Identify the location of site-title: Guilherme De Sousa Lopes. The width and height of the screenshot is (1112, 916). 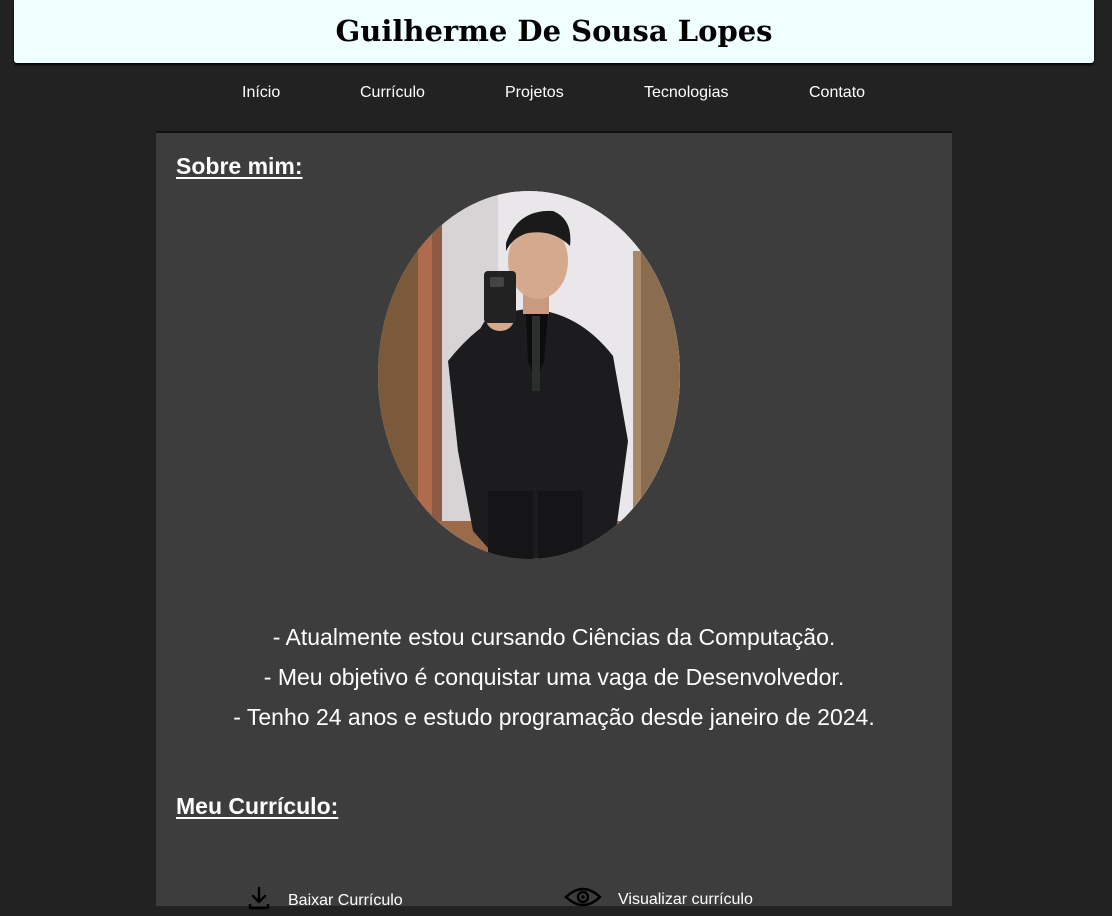
(554, 30).